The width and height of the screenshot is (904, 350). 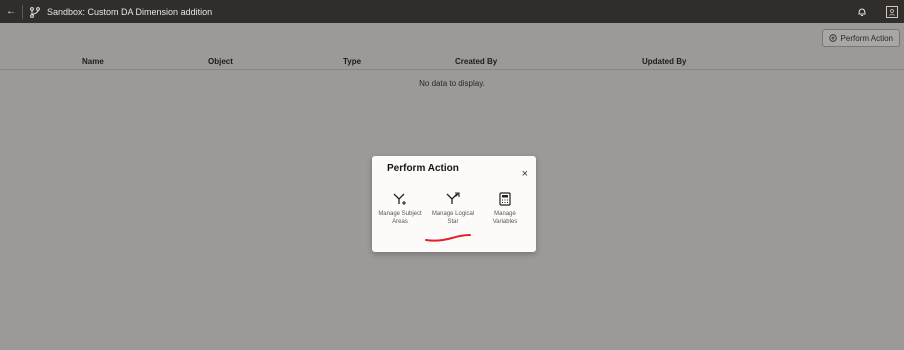 I want to click on manage-variables-option: Manage Variables, so click(x=505, y=209).